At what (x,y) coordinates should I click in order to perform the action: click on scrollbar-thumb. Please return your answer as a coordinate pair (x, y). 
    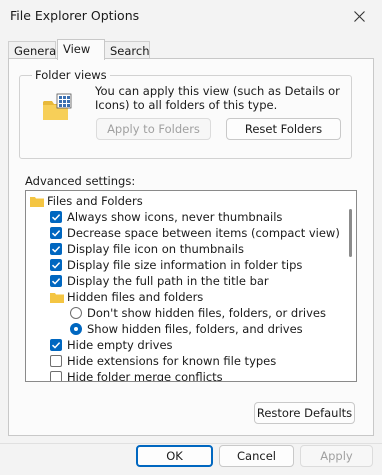
    Looking at the image, I should click on (350, 233).